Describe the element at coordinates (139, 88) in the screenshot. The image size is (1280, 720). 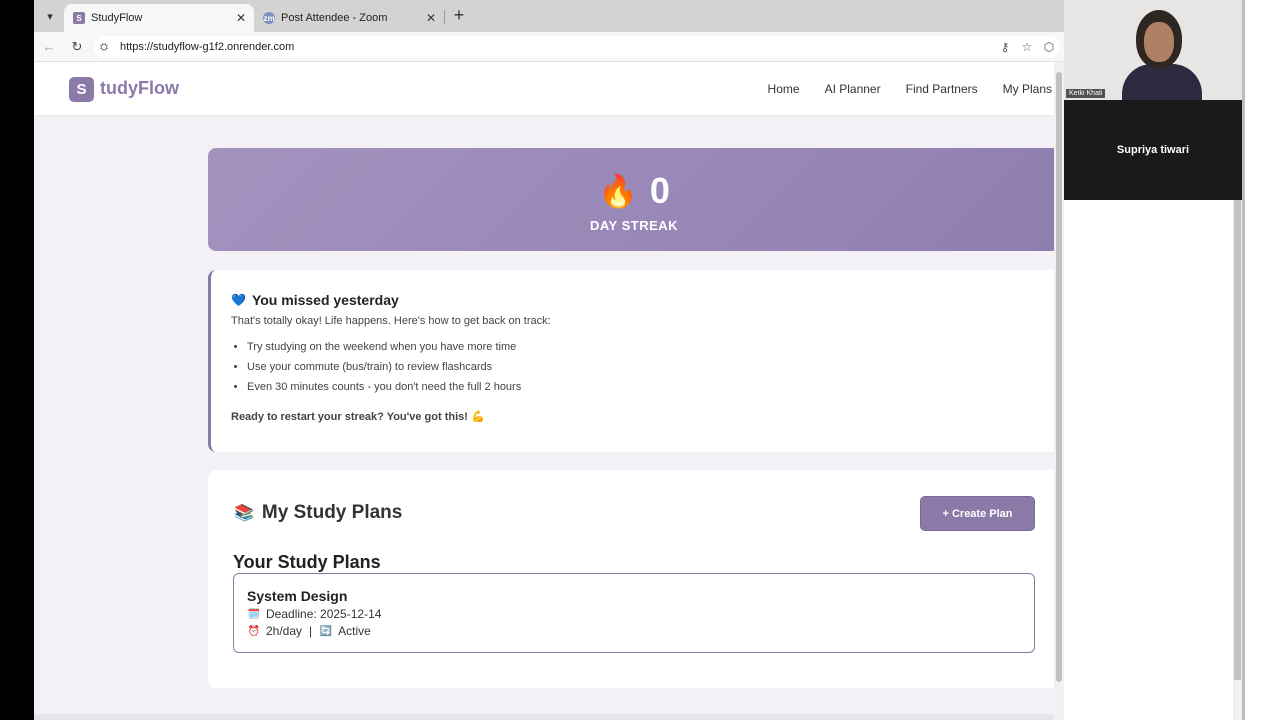
I see `logo-text: tudyFlow` at that location.